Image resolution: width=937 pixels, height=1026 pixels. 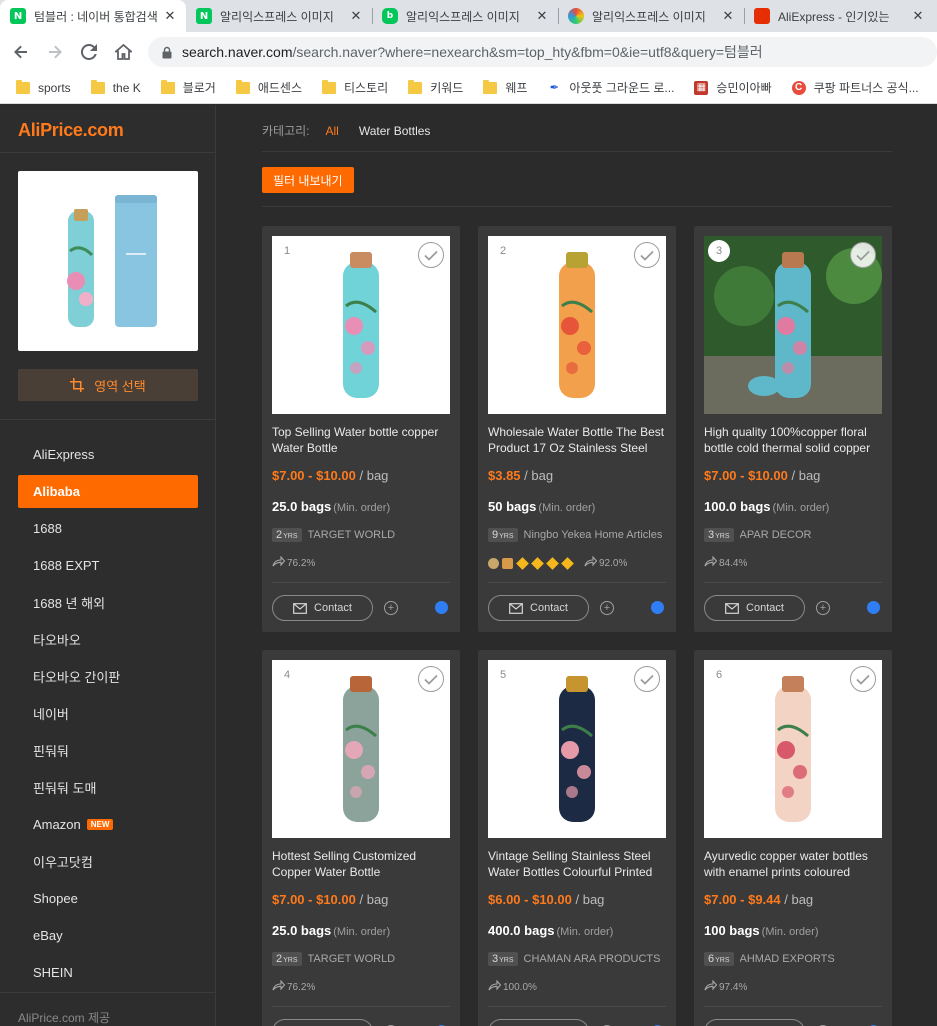 I want to click on platform-item: 타오바오 간이판, so click(x=108, y=676).